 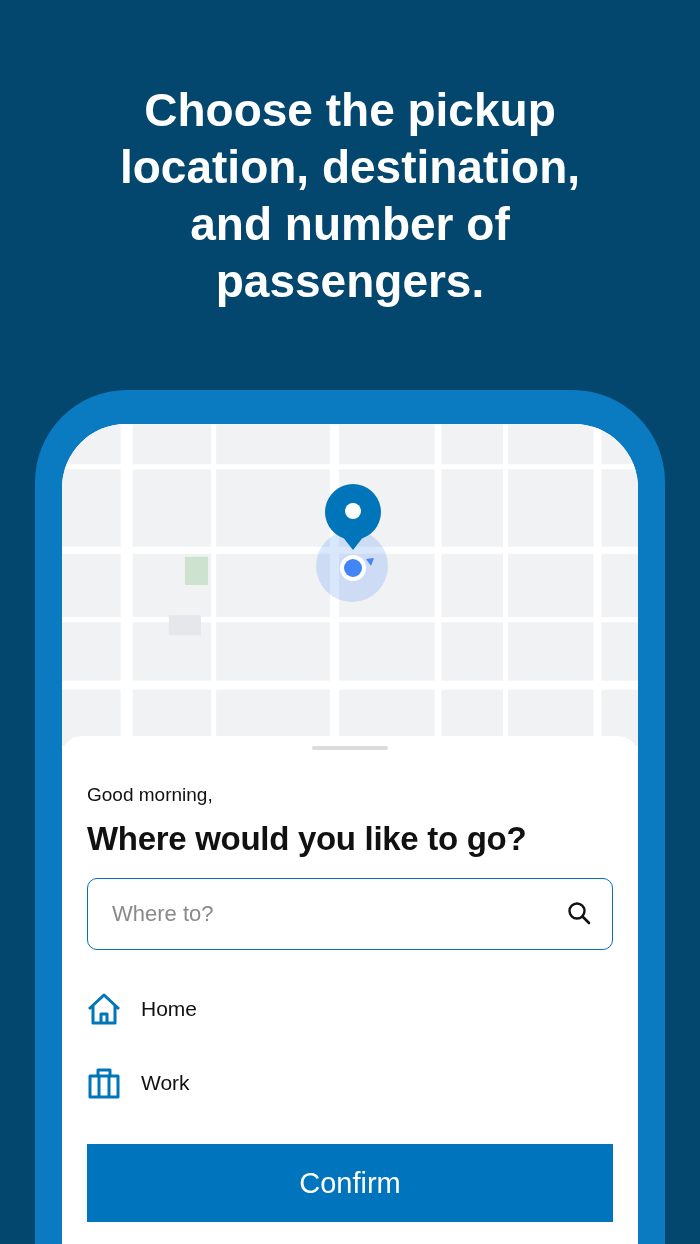 What do you see at coordinates (350, 914) in the screenshot?
I see `search-field: Where to?` at bounding box center [350, 914].